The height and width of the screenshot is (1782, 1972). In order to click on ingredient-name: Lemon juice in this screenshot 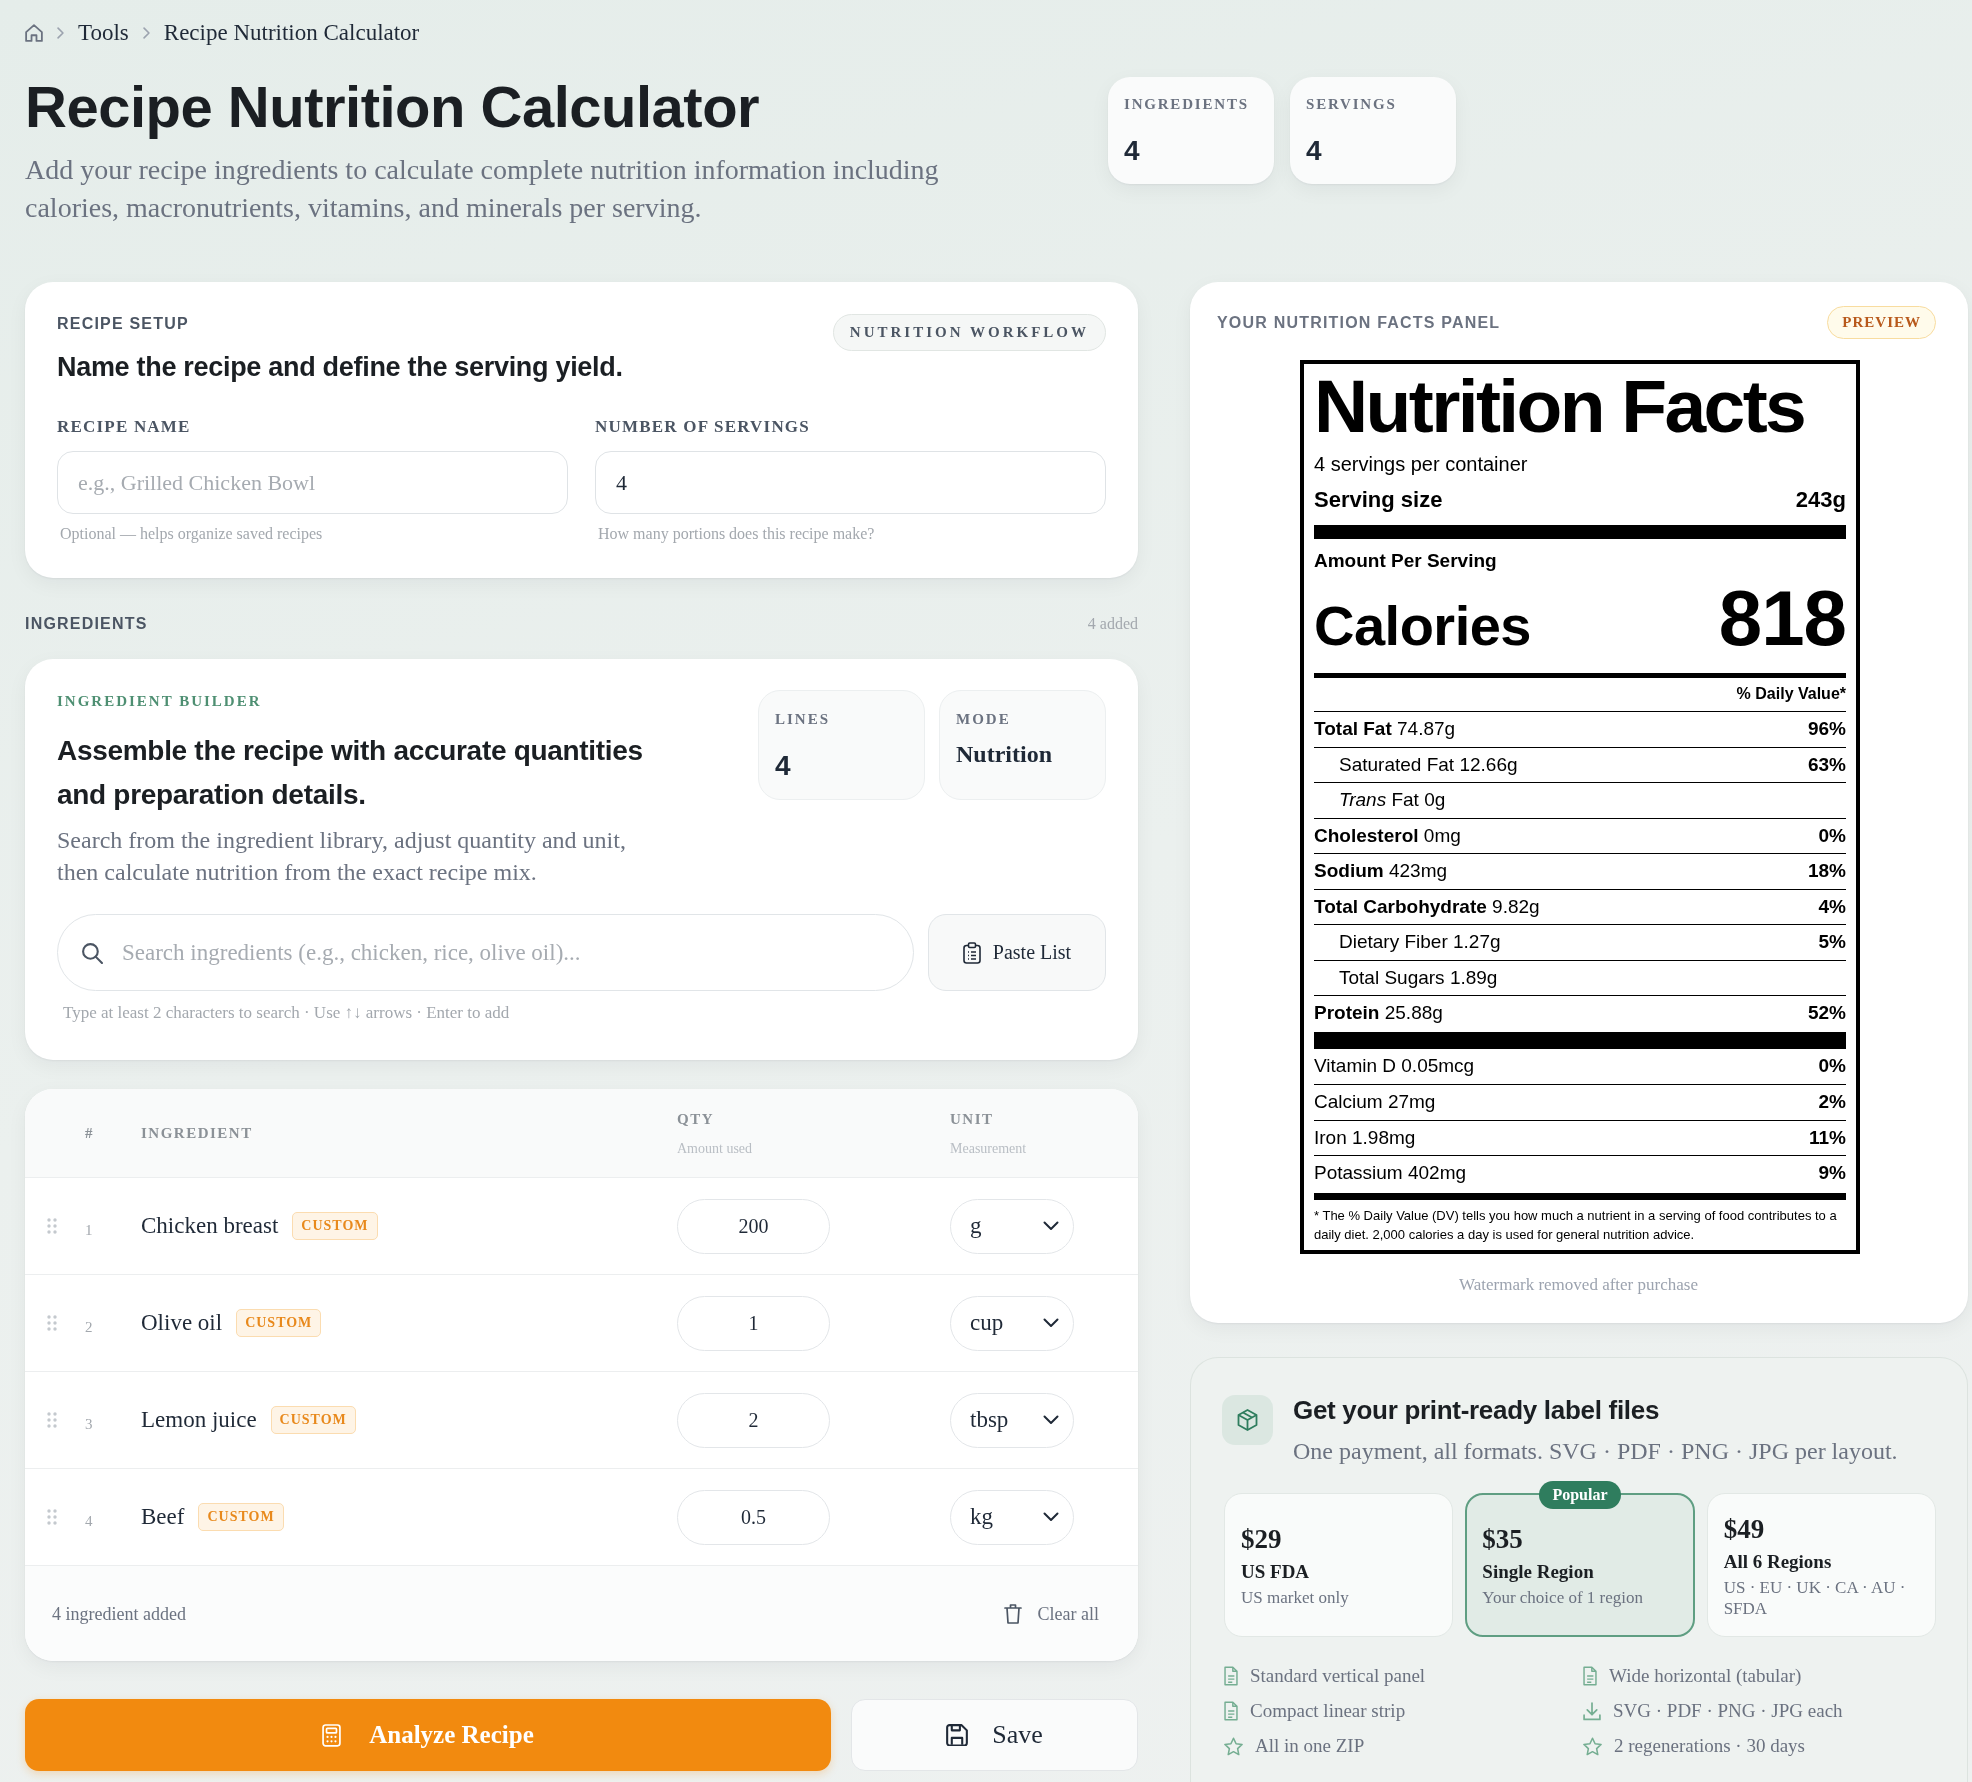, I will do `click(199, 1420)`.